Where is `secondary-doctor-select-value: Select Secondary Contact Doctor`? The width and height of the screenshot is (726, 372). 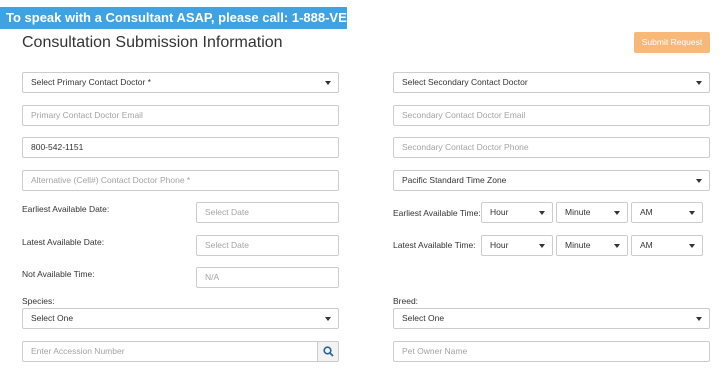 secondary-doctor-select-value: Select Secondary Contact Doctor is located at coordinates (465, 82).